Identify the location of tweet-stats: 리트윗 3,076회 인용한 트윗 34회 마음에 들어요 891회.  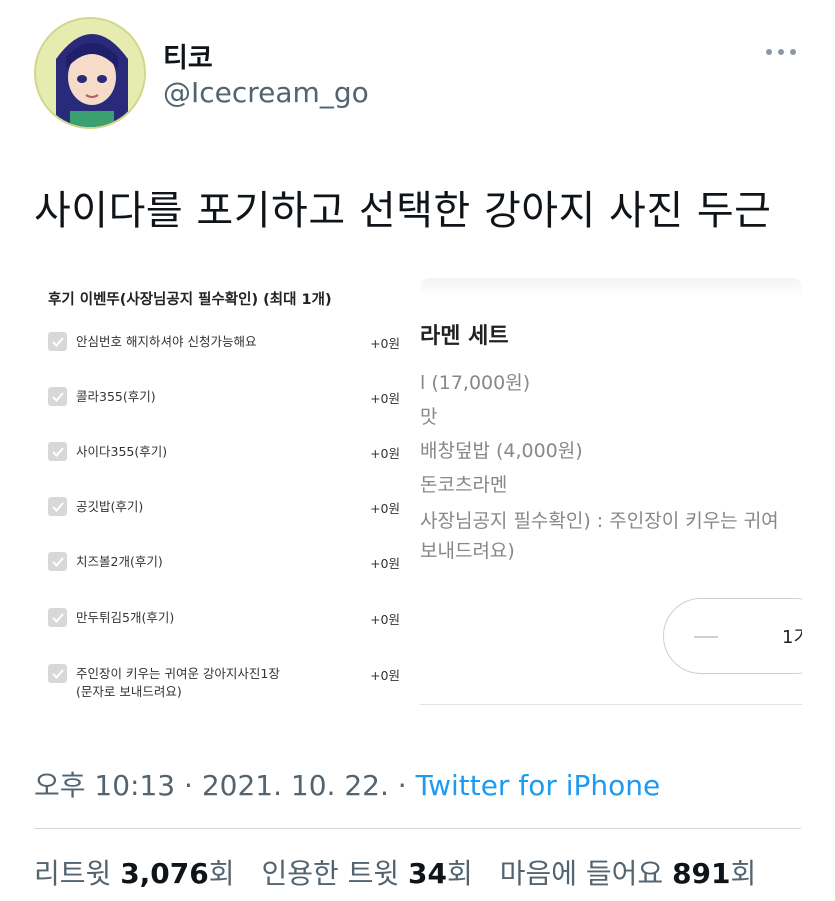
(404, 872).